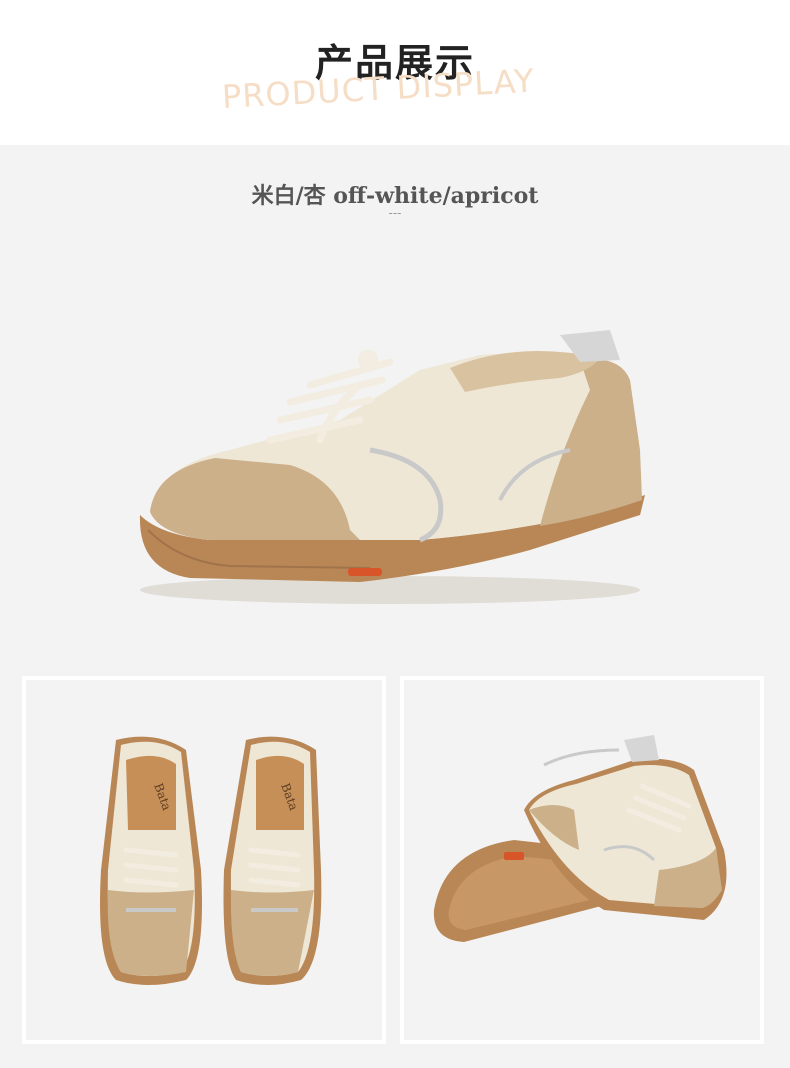 Image resolution: width=790 pixels, height=1068 pixels. Describe the element at coordinates (272, 860) in the screenshot. I see `right-shoe-top: Bata` at that location.